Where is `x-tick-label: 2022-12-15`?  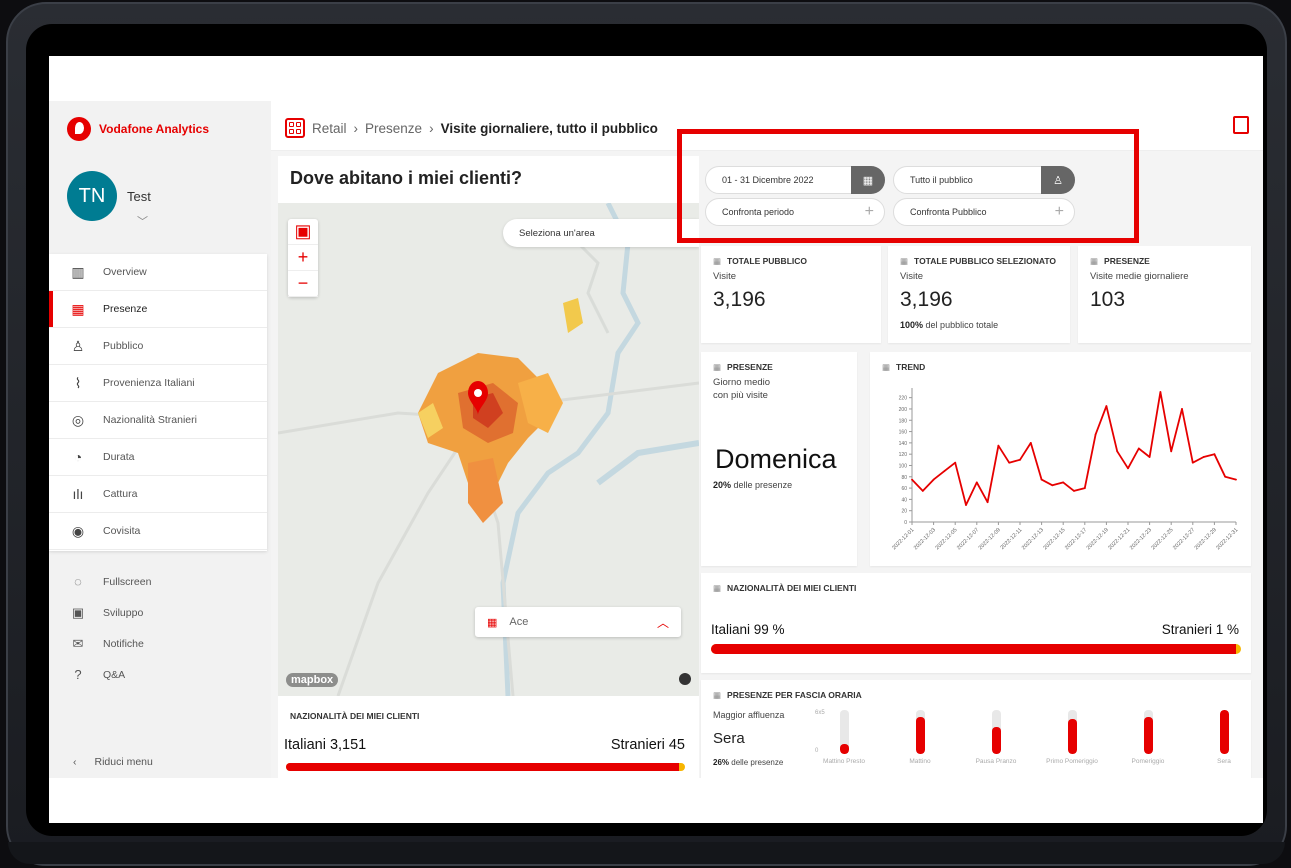 x-tick-label: 2022-12-15 is located at coordinates (1054, 539).